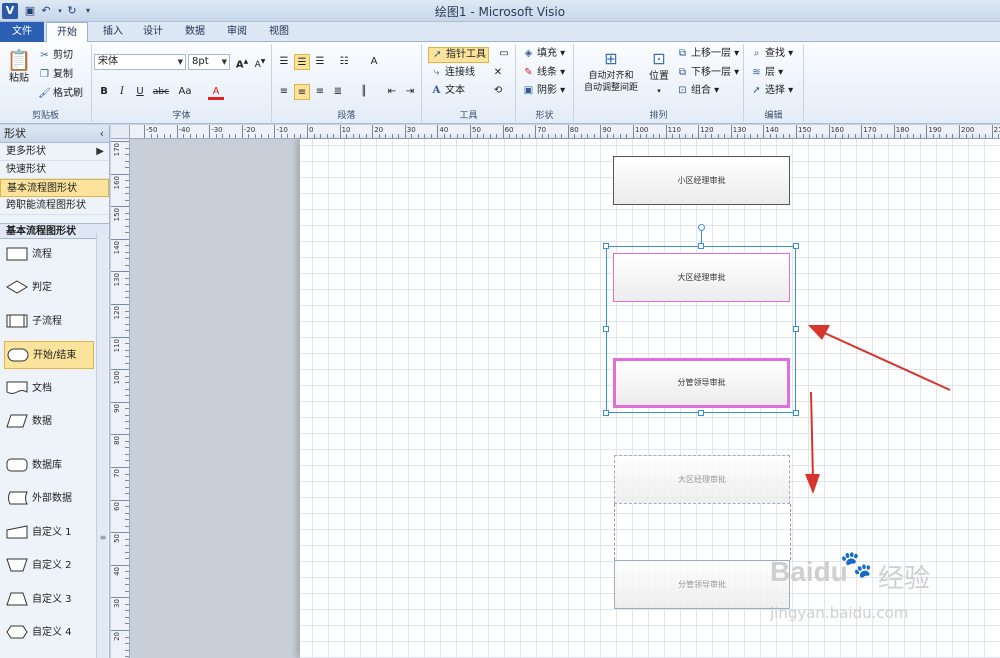 Image resolution: width=1000 pixels, height=658 pixels. Describe the element at coordinates (772, 54) in the screenshot. I see `find-button: ⌕ 查找 ▾` at that location.